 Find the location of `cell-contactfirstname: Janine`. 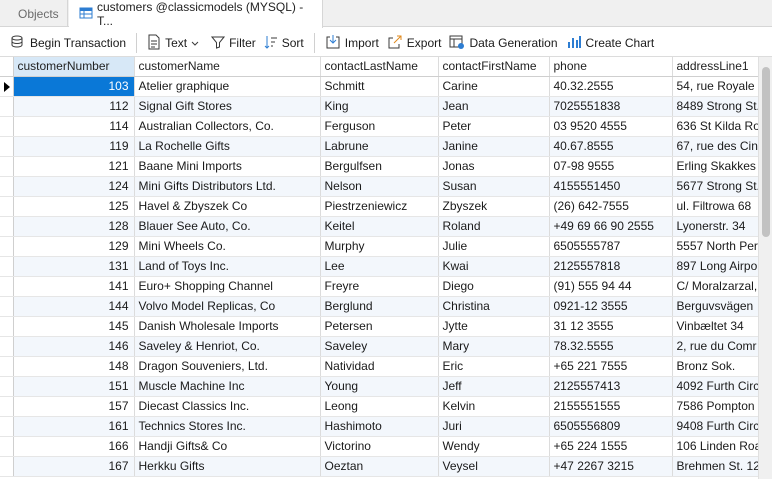

cell-contactfirstname: Janine is located at coordinates (494, 146).